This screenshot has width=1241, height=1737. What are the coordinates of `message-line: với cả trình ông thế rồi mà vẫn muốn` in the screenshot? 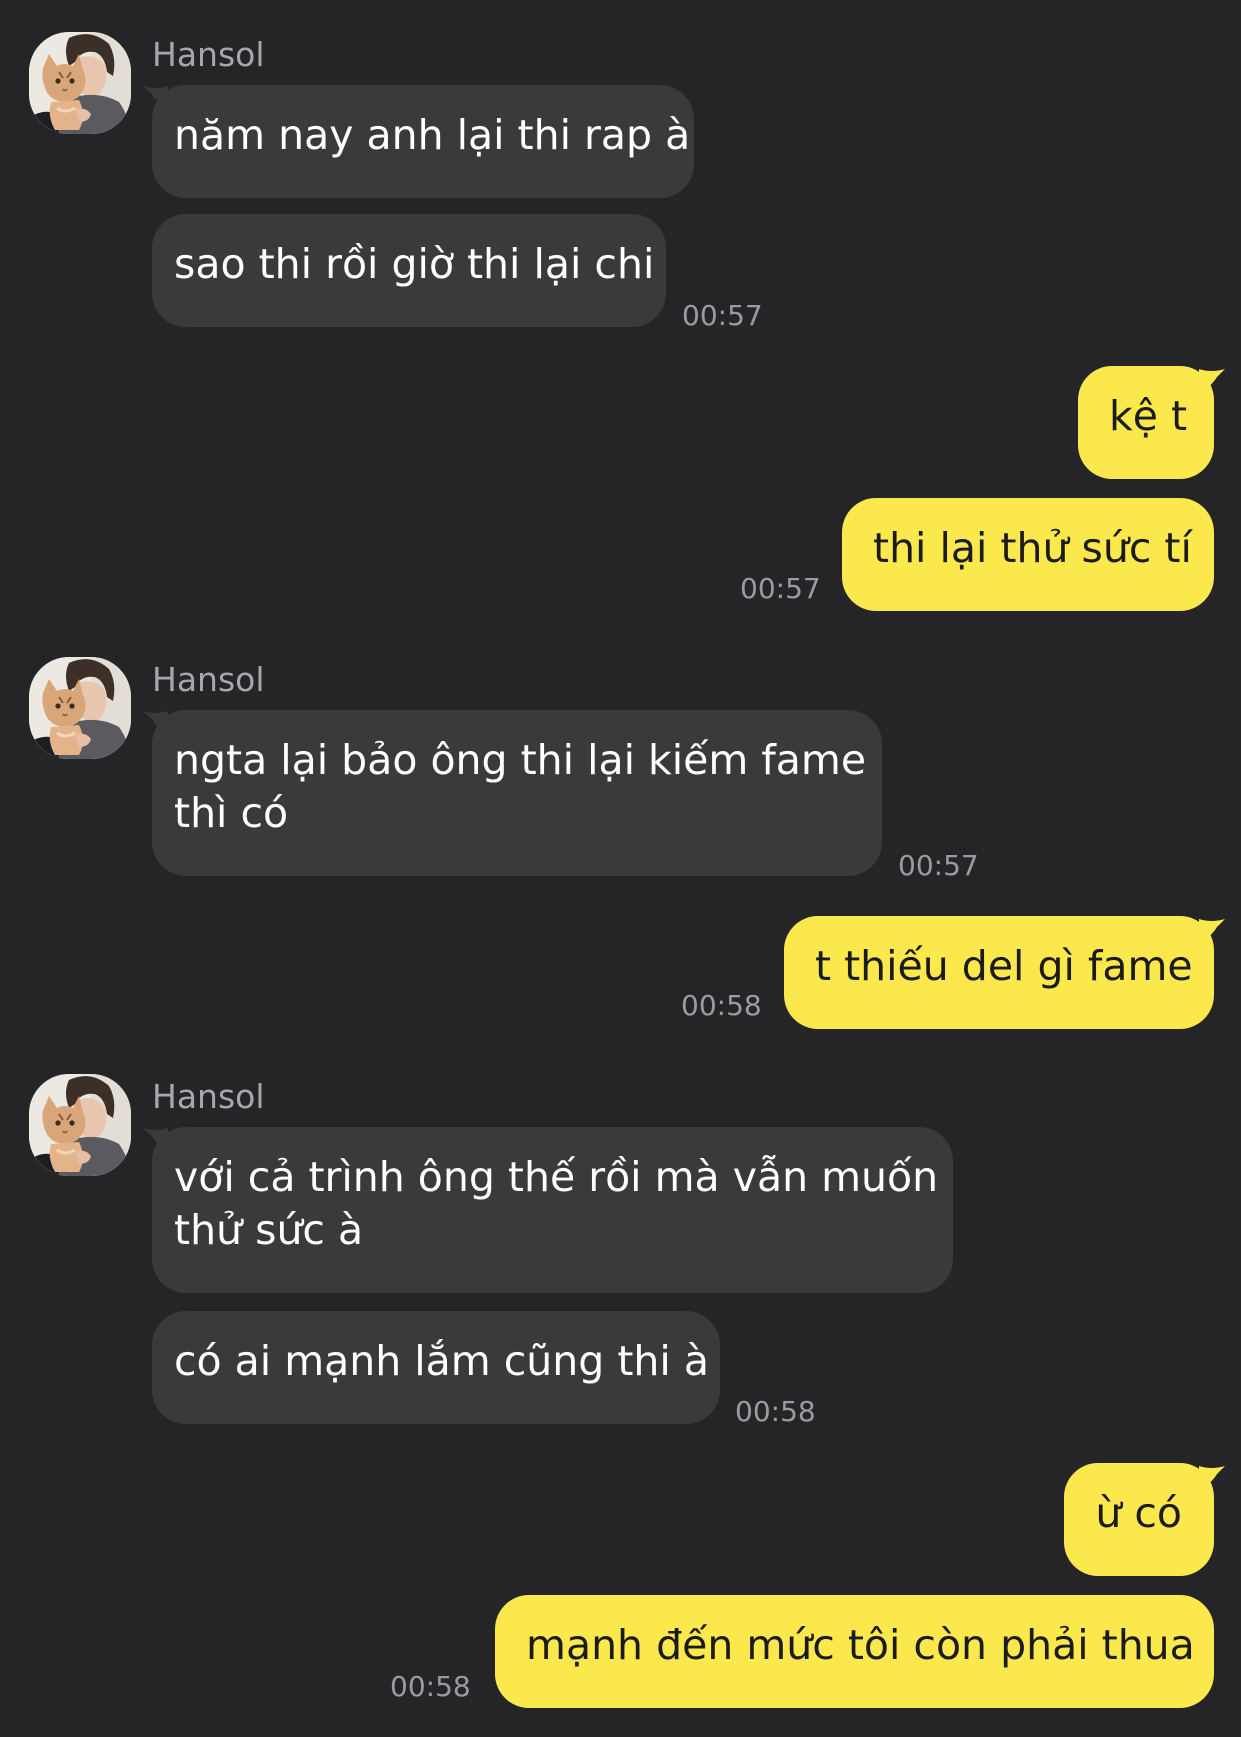 It's located at (556, 1177).